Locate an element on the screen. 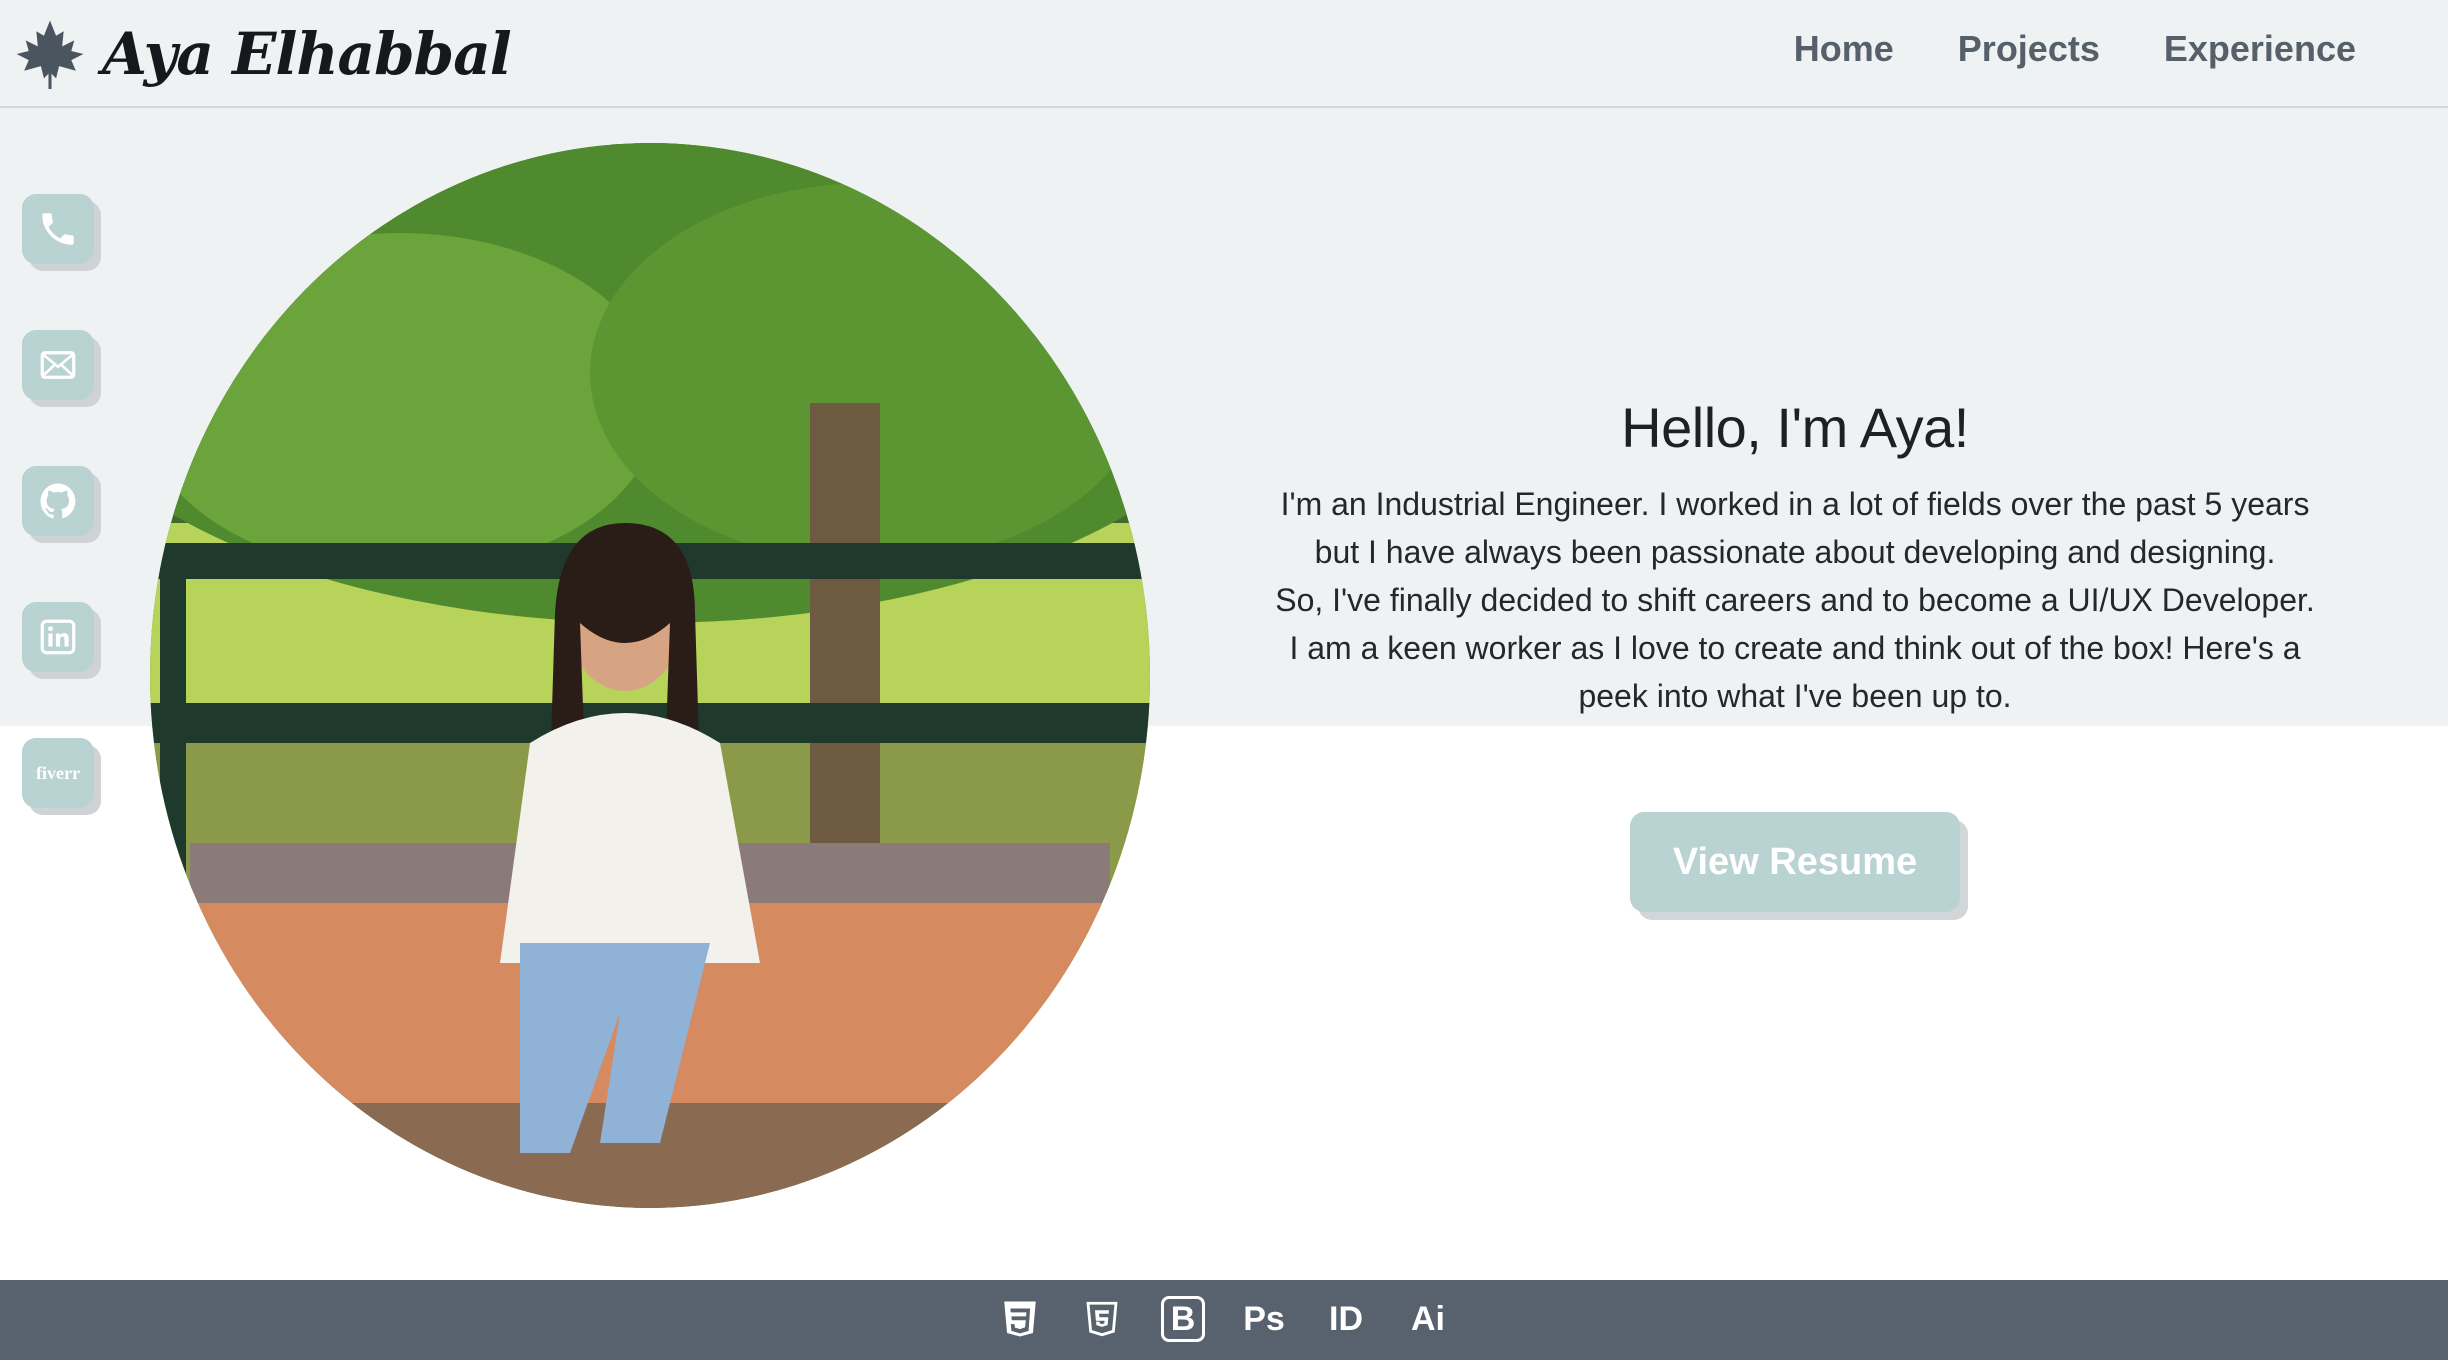  github-button is located at coordinates (58, 501).